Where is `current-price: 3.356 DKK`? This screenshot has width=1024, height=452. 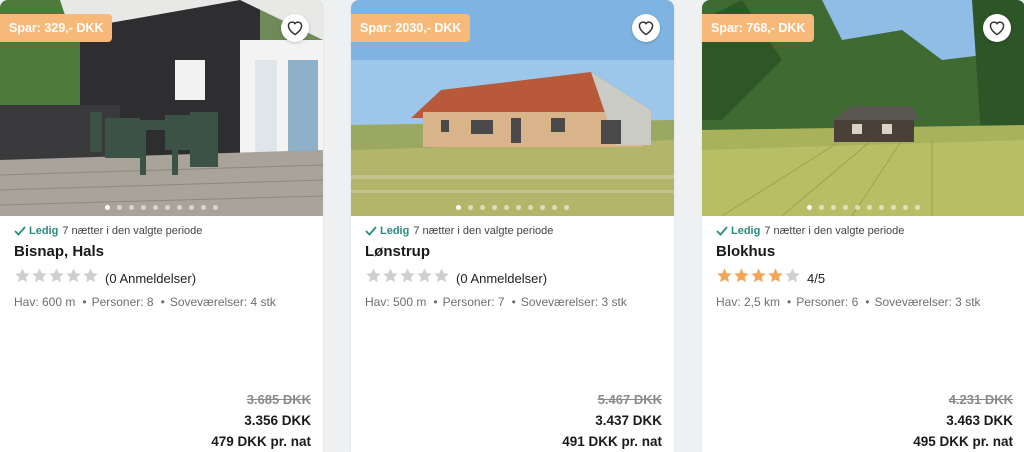 current-price: 3.356 DKK is located at coordinates (277, 420).